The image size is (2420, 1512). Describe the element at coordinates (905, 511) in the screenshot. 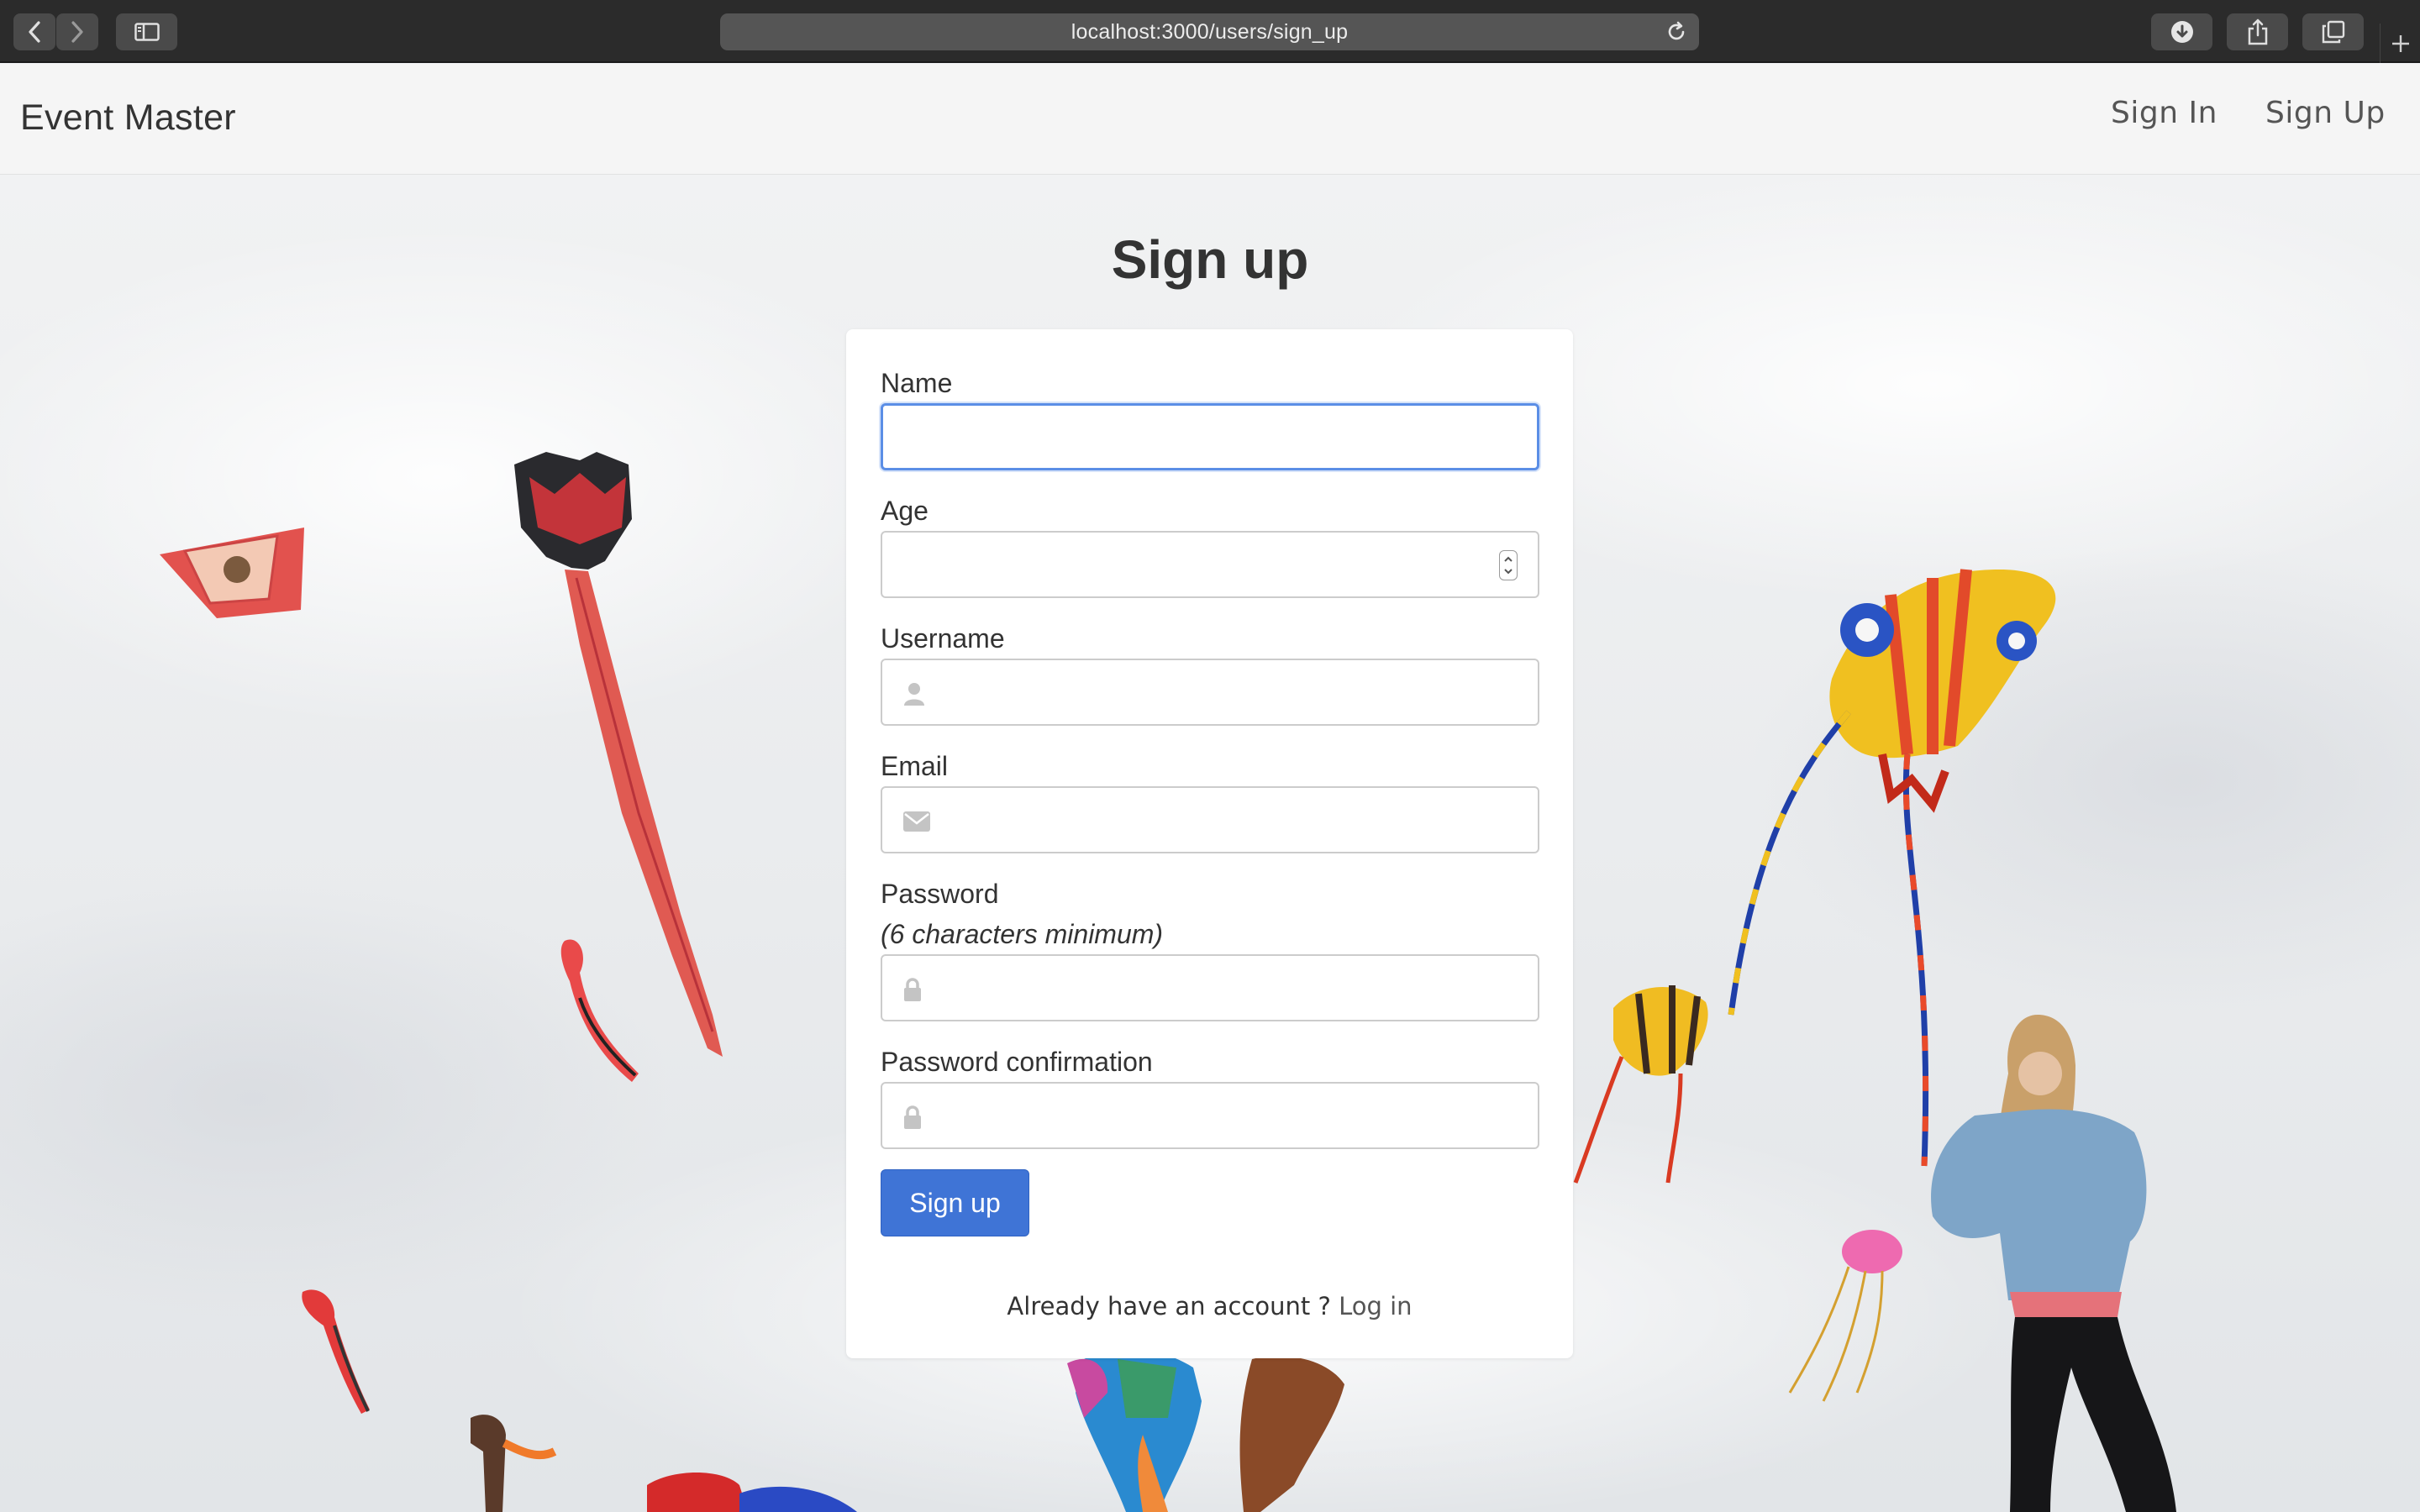

I see `age-label: Age` at that location.